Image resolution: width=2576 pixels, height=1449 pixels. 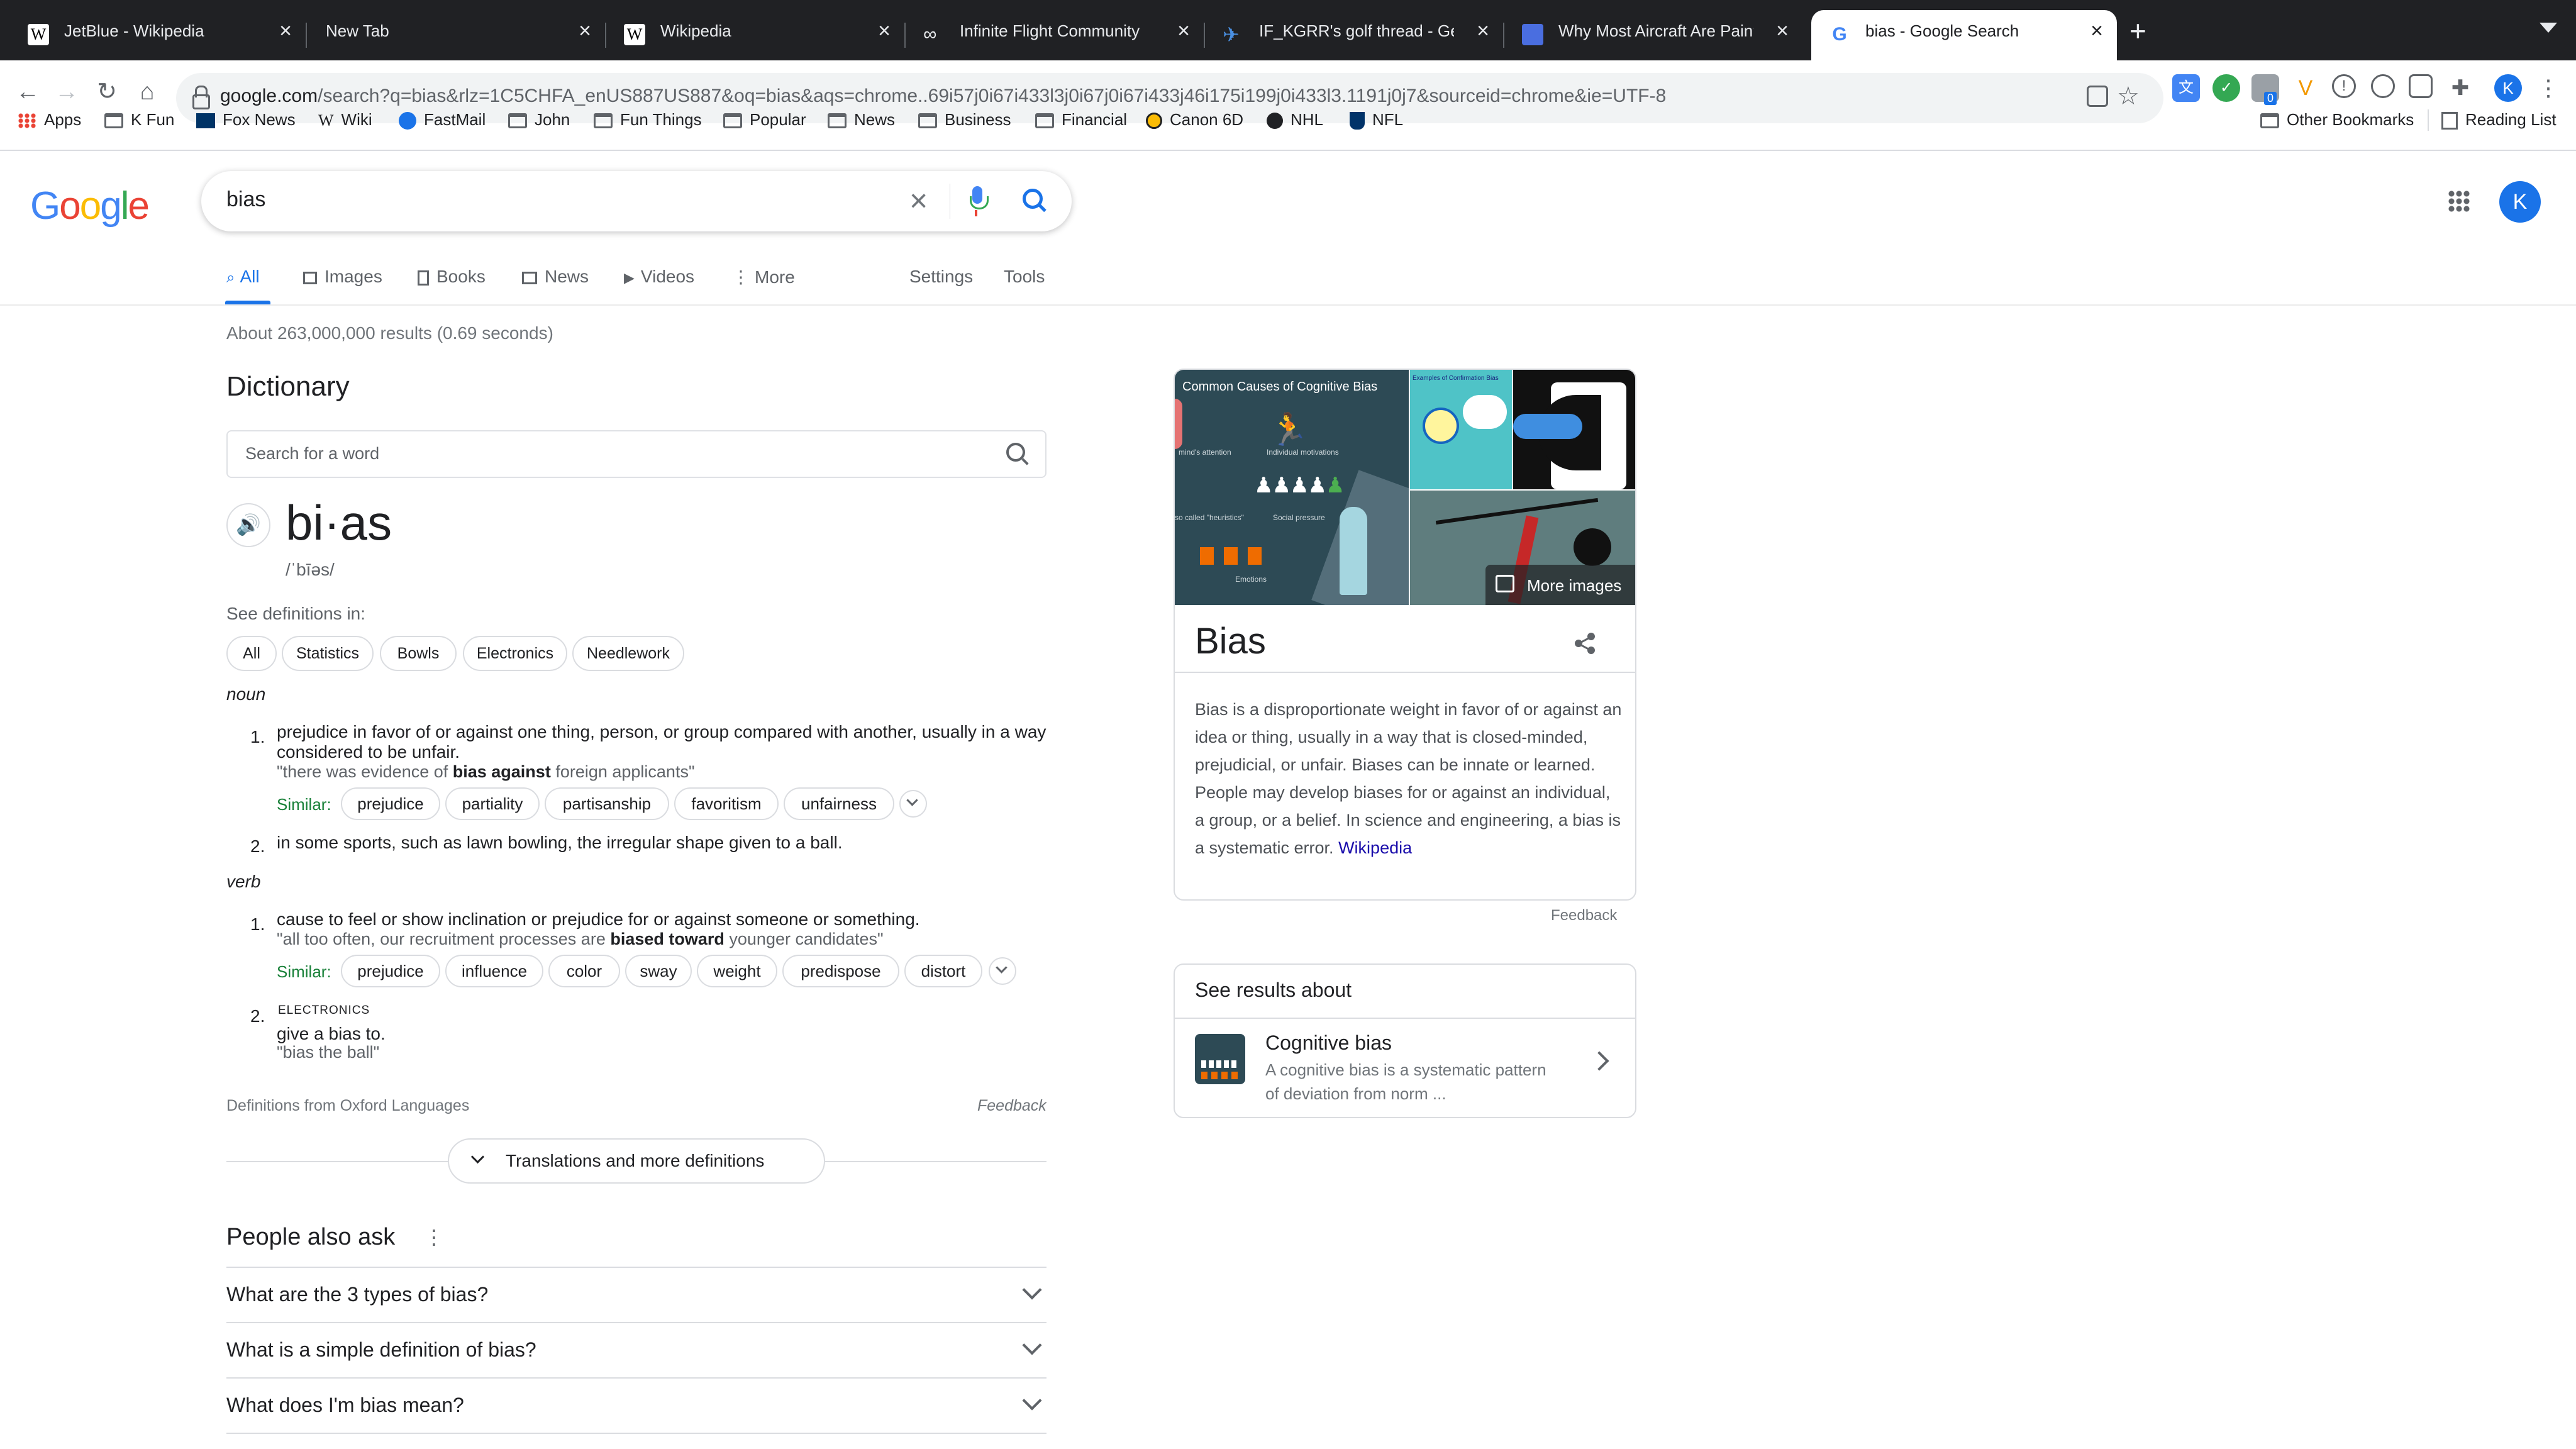 What do you see at coordinates (345, 119) in the screenshot?
I see `bookmark-wiki: W Wiki` at bounding box center [345, 119].